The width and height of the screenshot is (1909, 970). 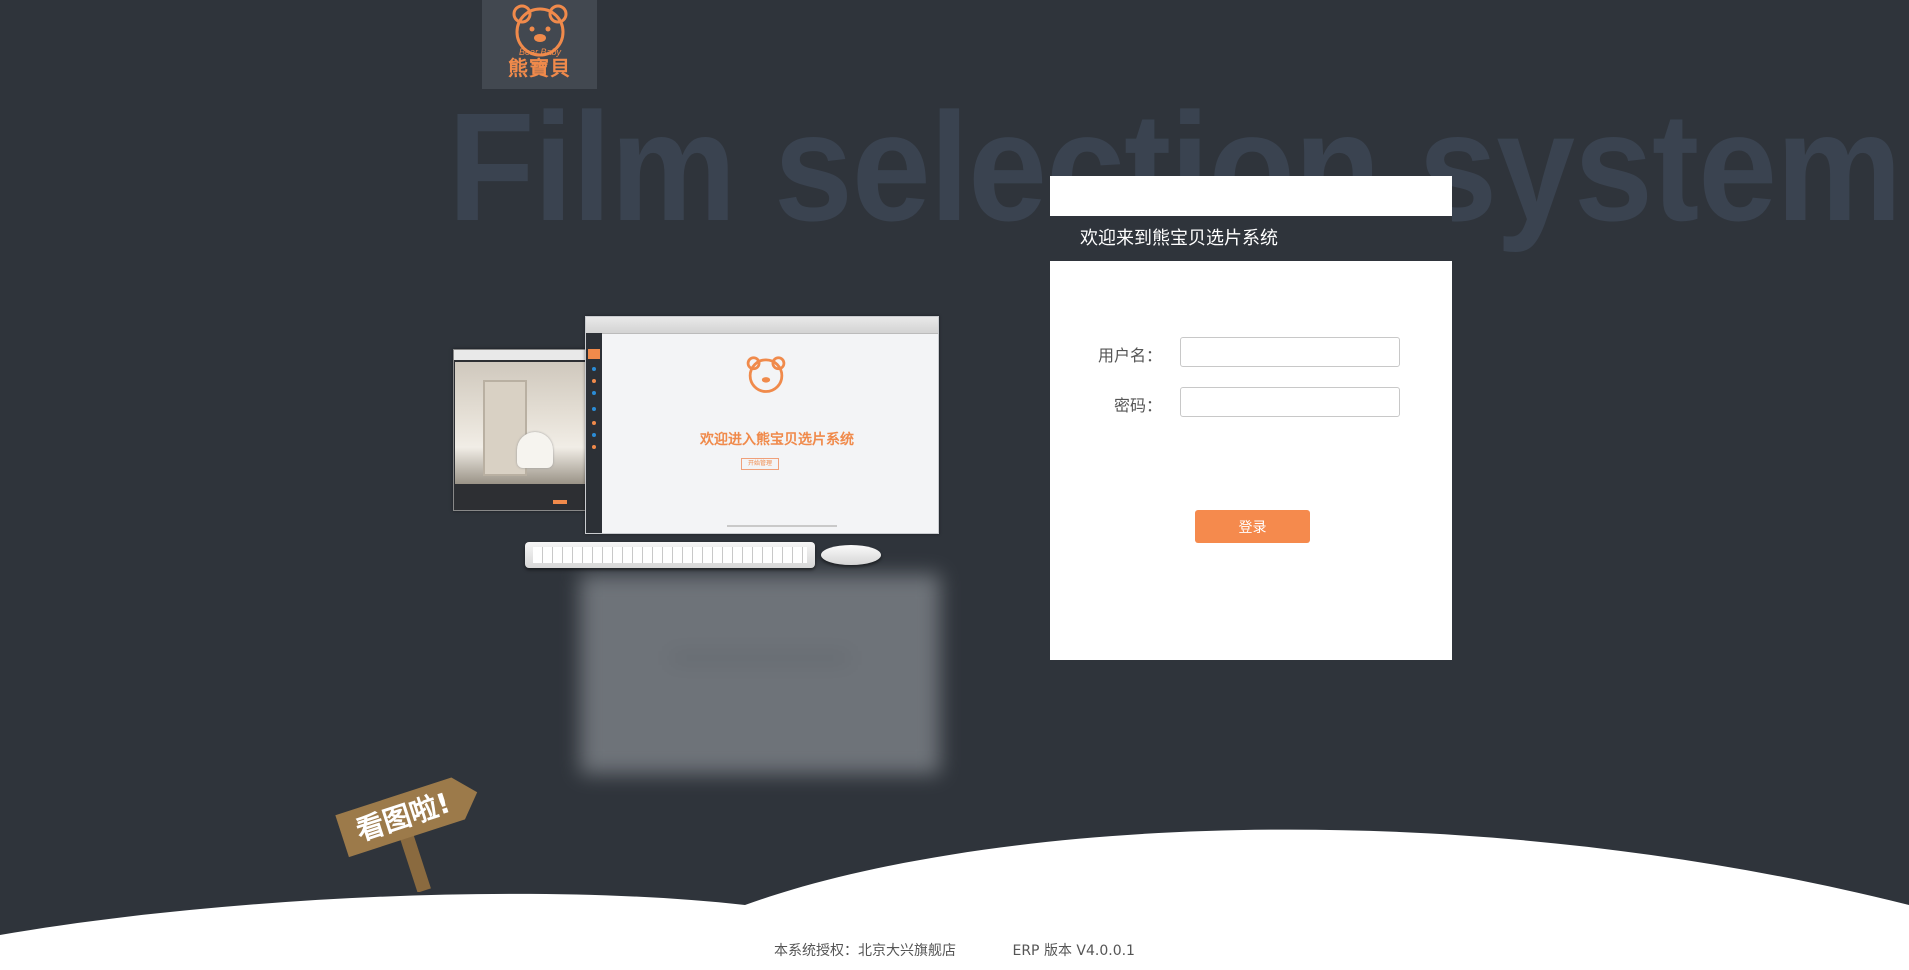 What do you see at coordinates (406, 834) in the screenshot?
I see `look-sign: 看图啦!` at bounding box center [406, 834].